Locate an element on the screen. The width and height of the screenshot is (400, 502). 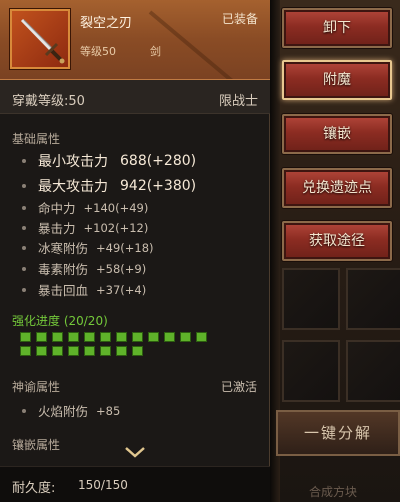
stat-row: 火焰附伤 +85 is located at coordinates (71, 410).